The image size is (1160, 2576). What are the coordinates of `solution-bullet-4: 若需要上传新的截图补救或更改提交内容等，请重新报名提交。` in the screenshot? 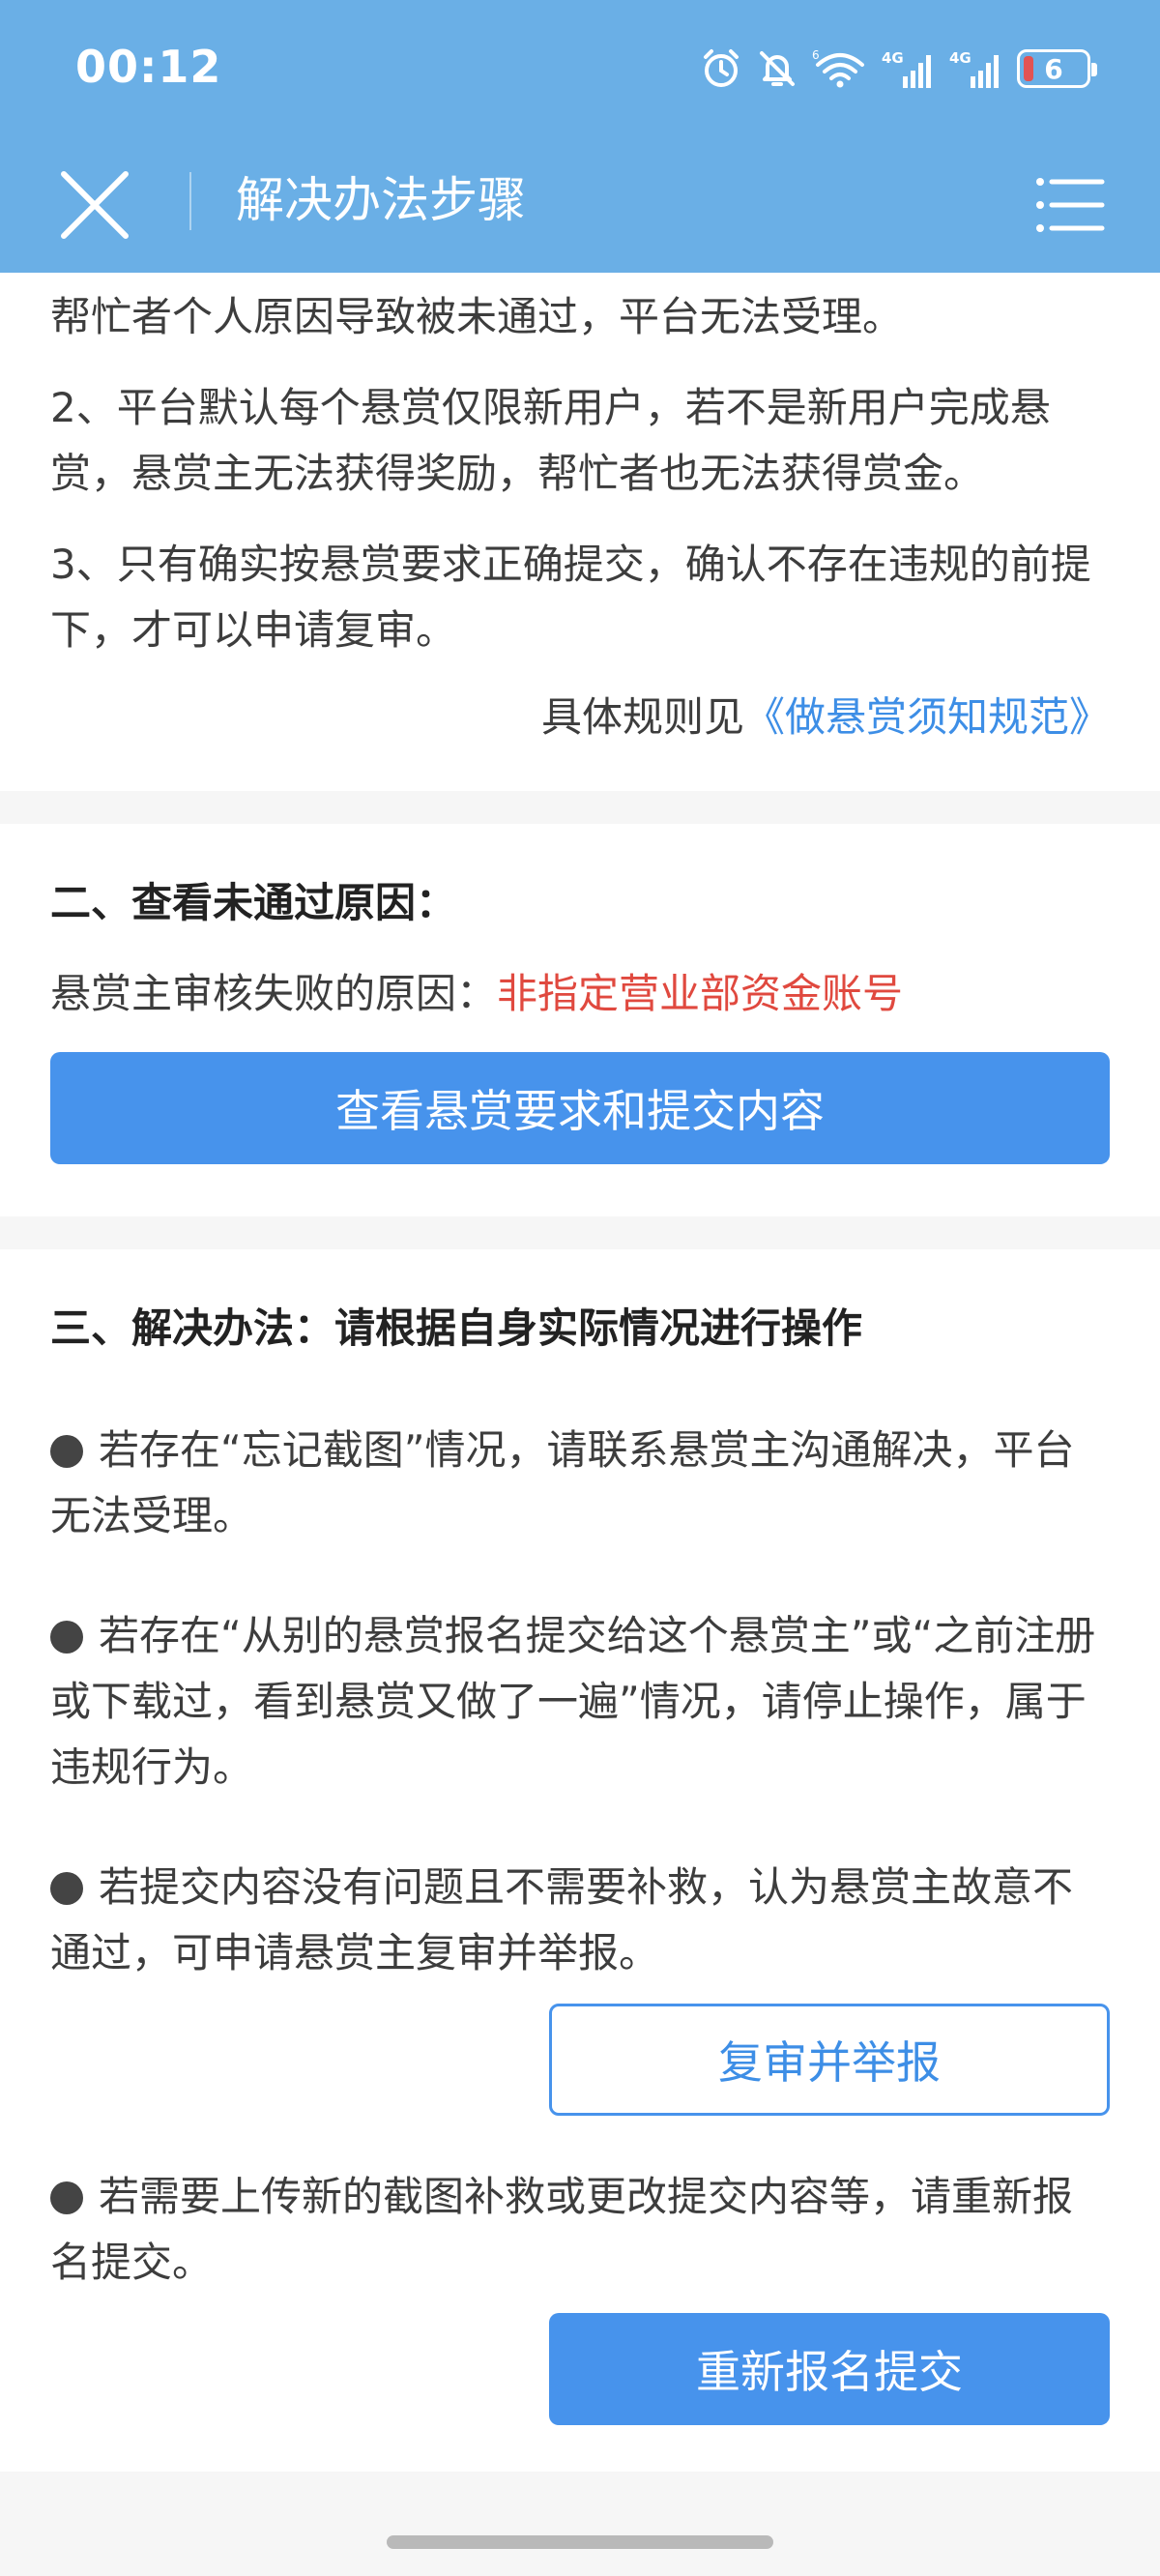 It's located at (580, 2230).